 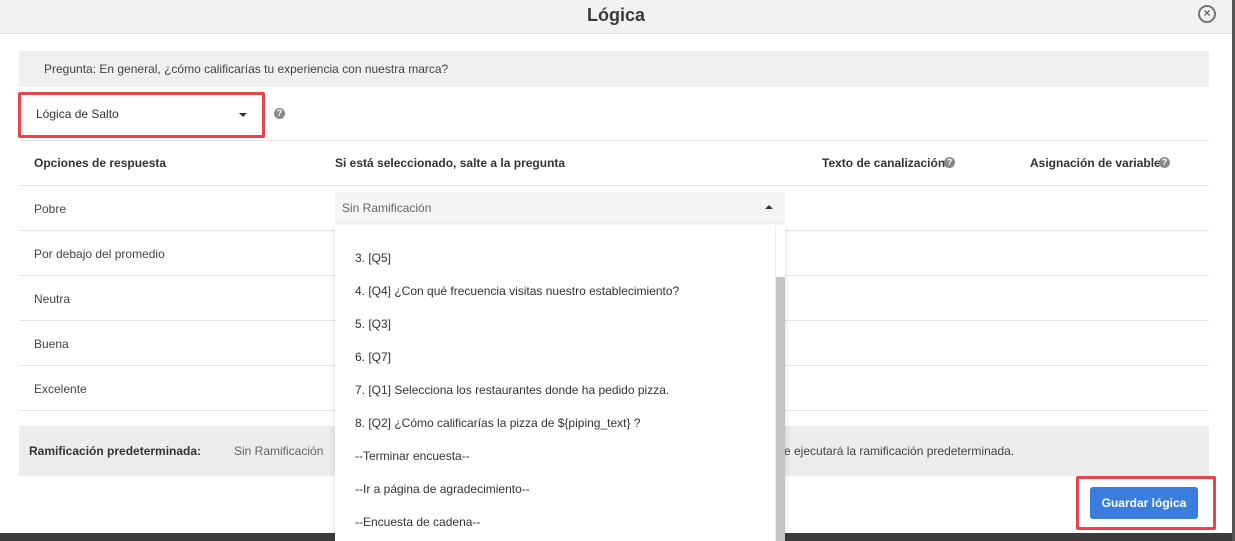 What do you see at coordinates (442, 489) in the screenshot?
I see `dropdown-item: --Ir a página de agradecimiento--` at bounding box center [442, 489].